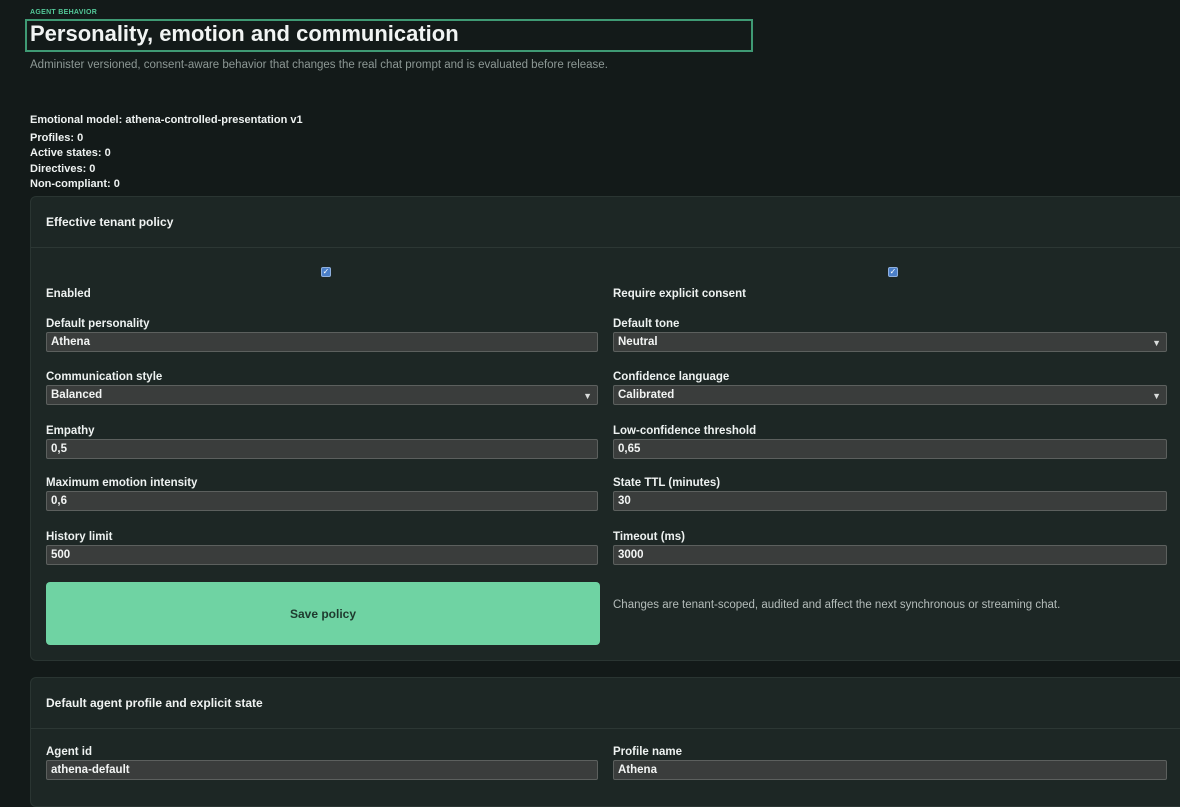  Describe the element at coordinates (890, 342) in the screenshot. I see `default-tone-select: Neutral ▼` at that location.